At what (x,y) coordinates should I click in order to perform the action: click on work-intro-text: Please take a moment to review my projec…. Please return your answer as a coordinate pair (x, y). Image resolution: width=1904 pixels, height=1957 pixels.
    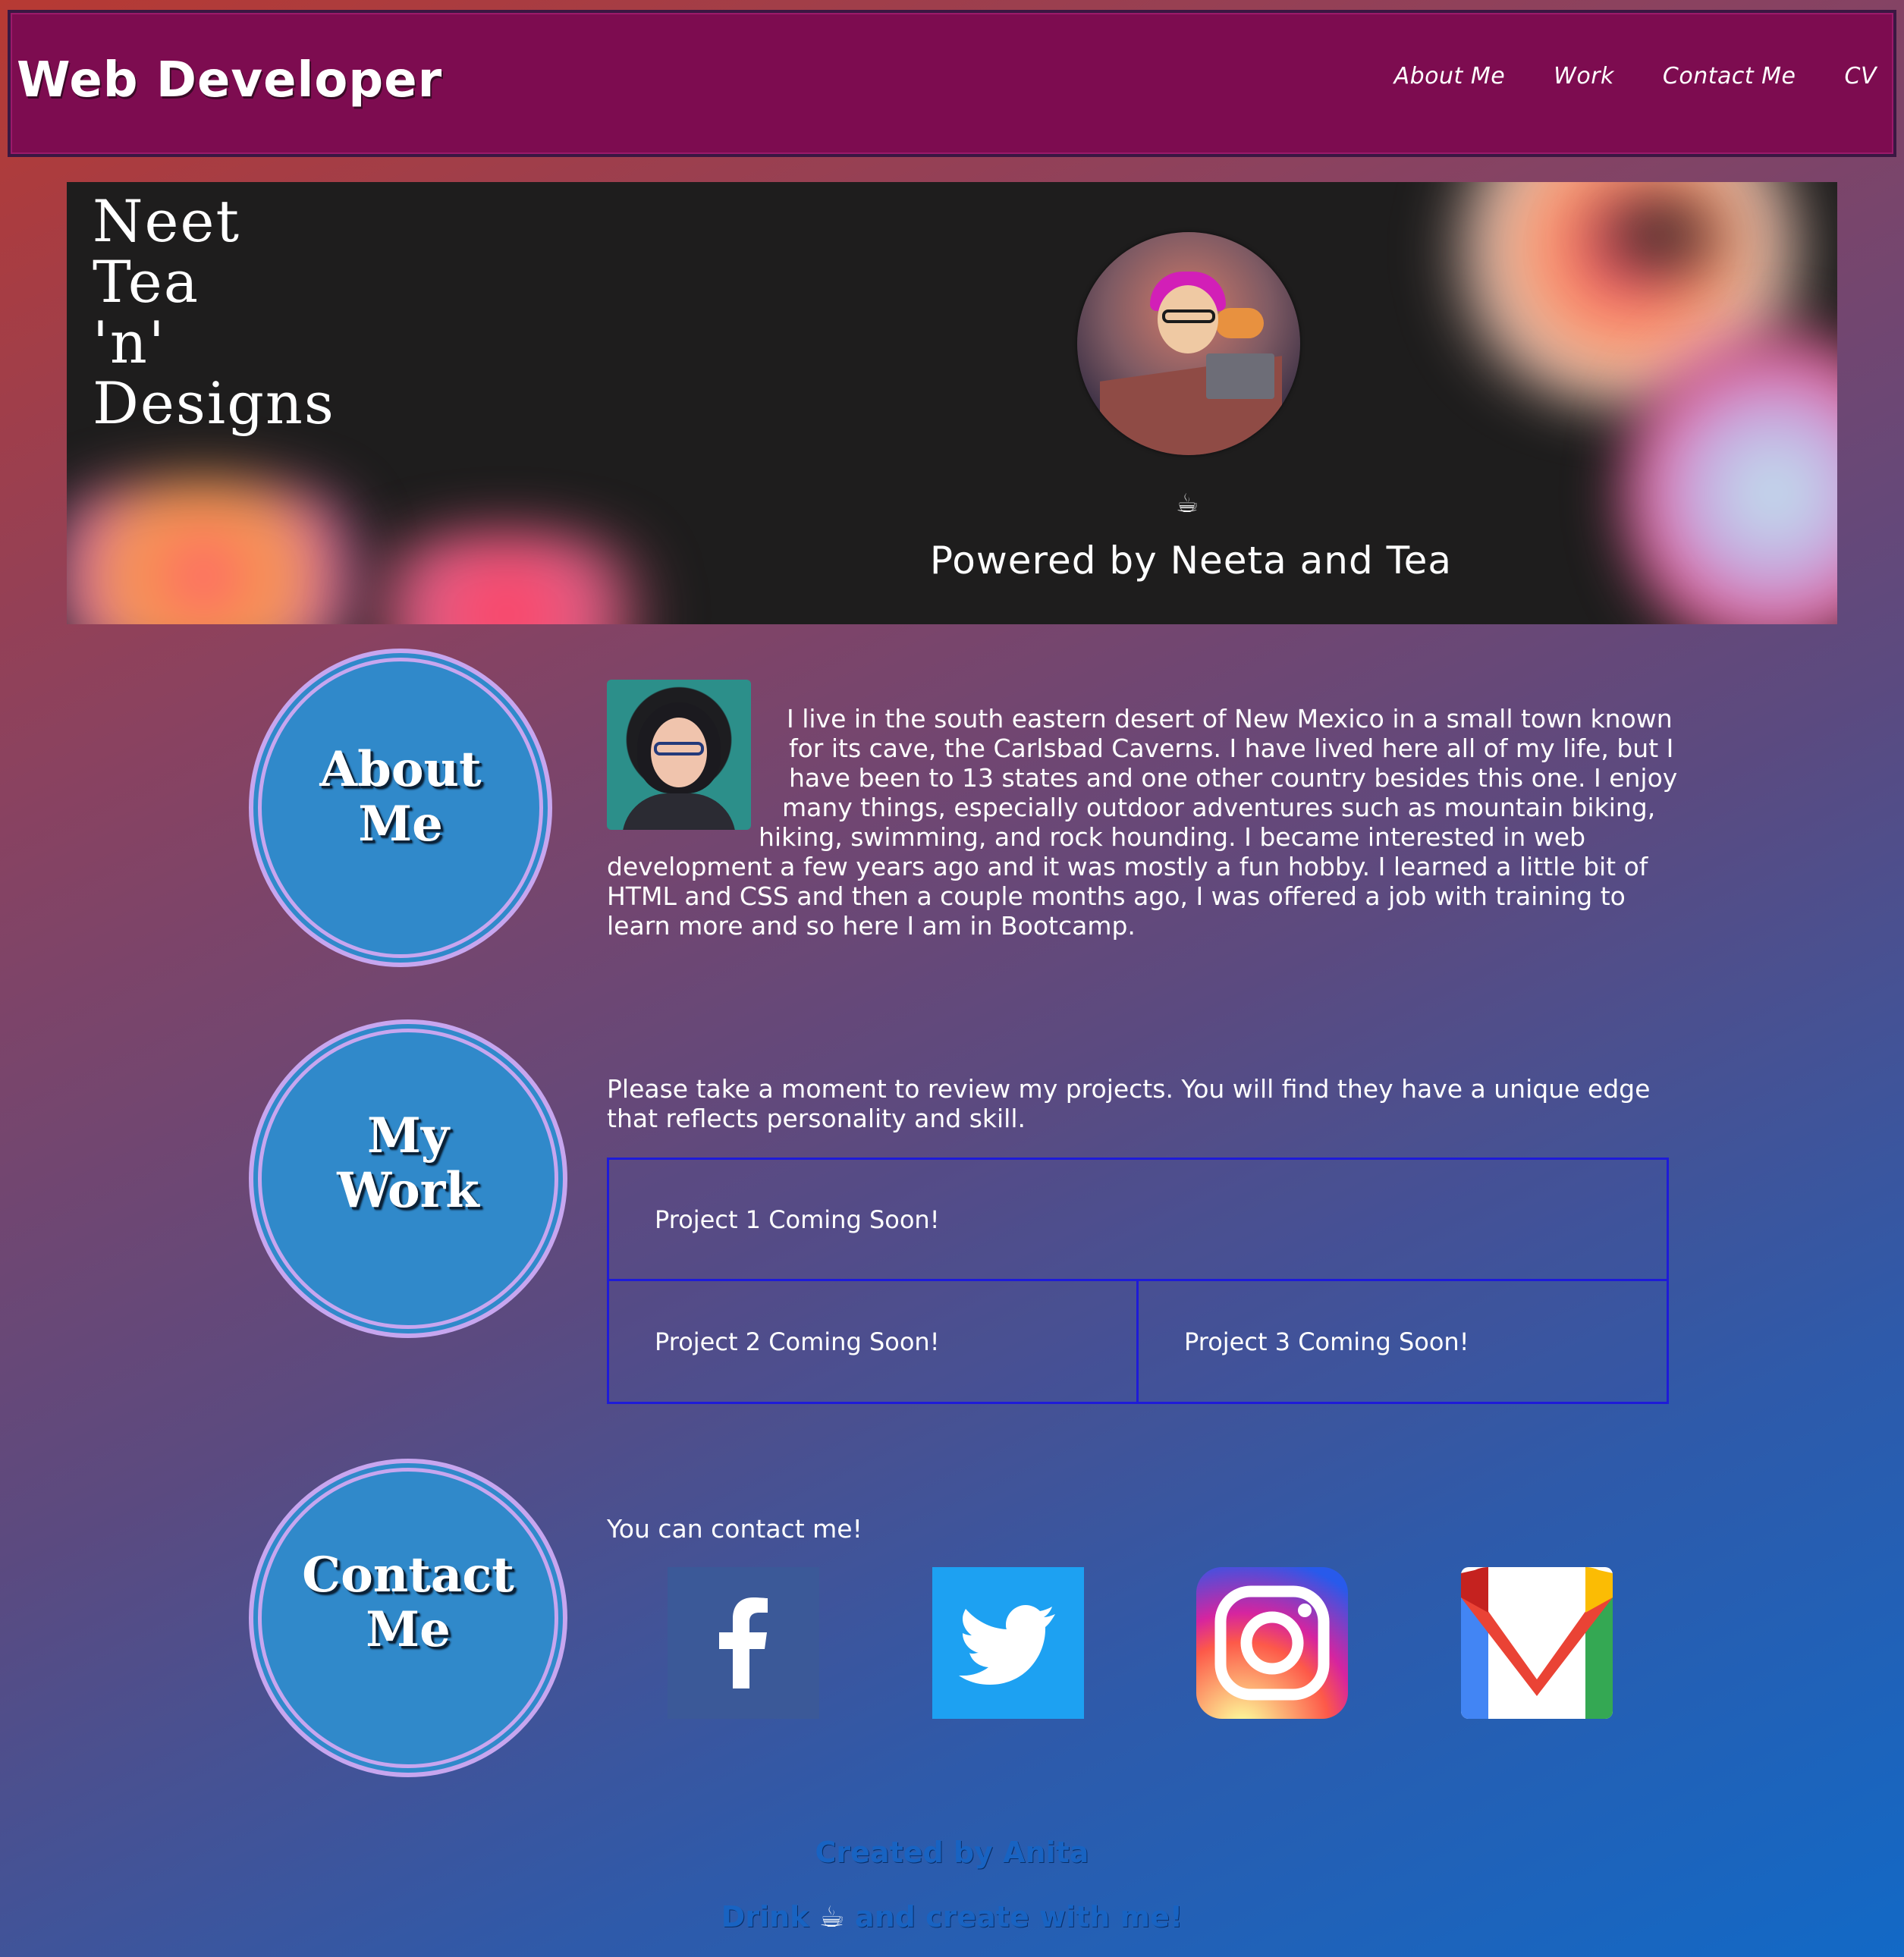
    Looking at the image, I should click on (1129, 1103).